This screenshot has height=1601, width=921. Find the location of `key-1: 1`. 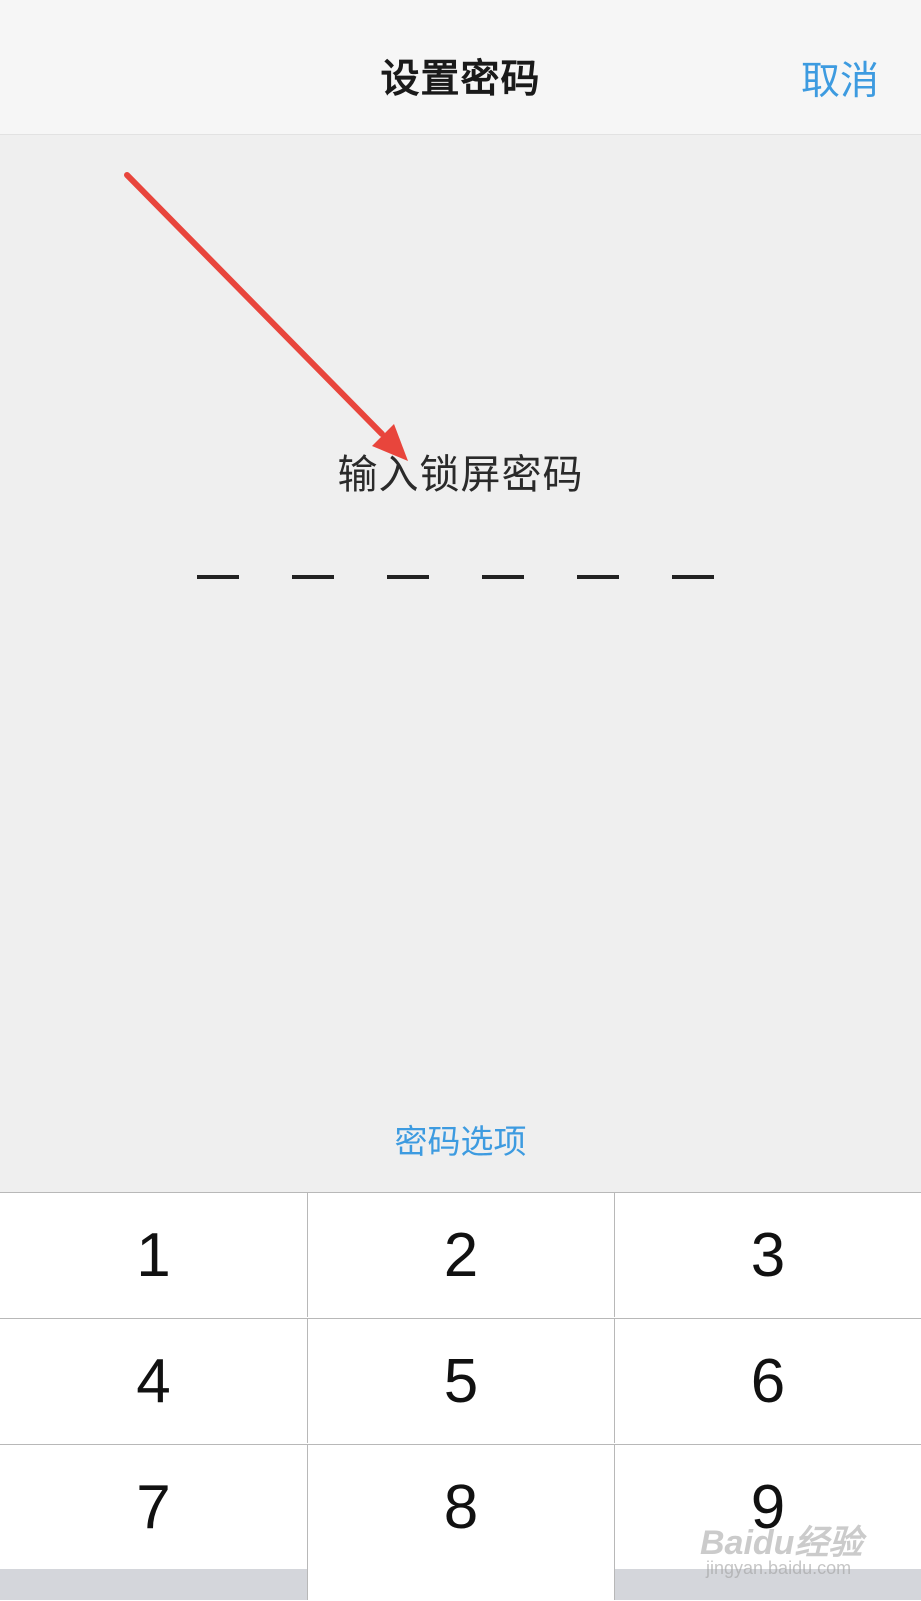

key-1: 1 is located at coordinates (153, 1255).